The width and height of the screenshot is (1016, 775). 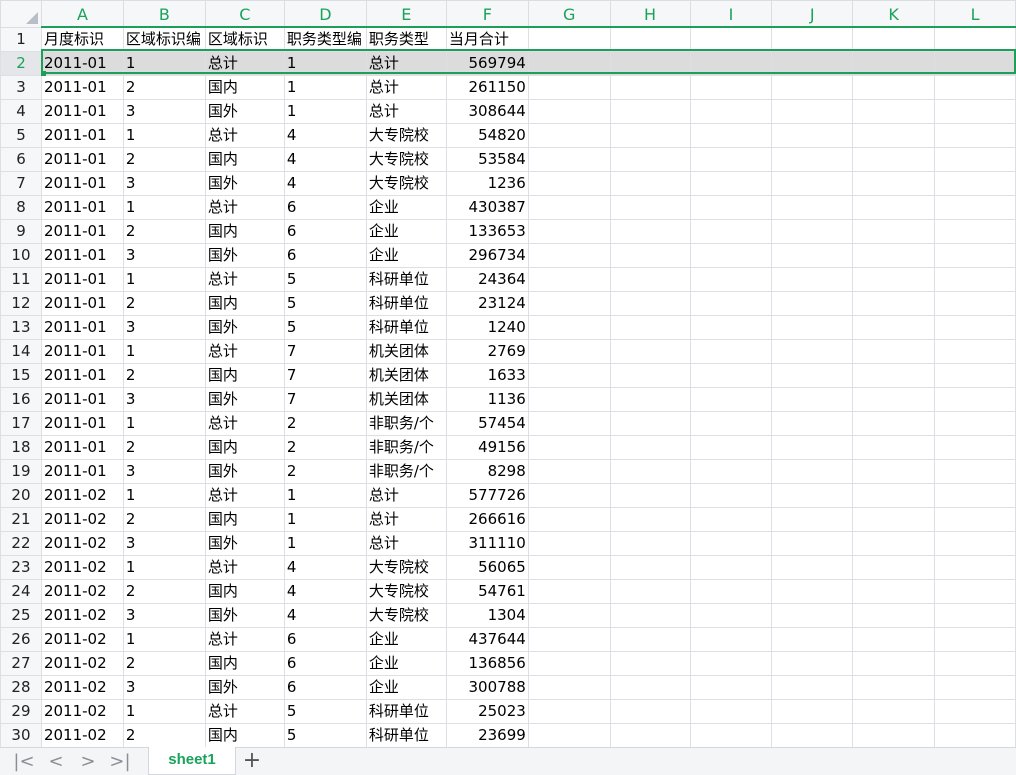 I want to click on cell-e5: 大专院校, so click(x=406, y=135).